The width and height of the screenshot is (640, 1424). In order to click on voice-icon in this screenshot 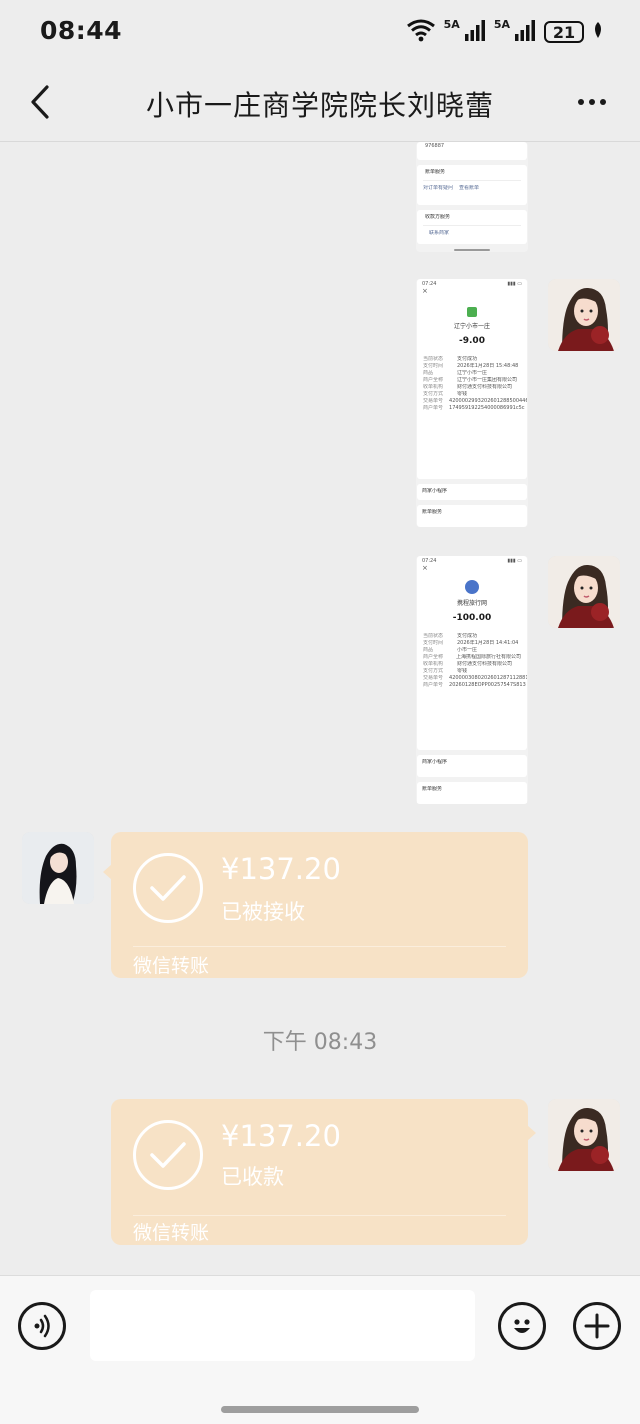, I will do `click(42, 1326)`.